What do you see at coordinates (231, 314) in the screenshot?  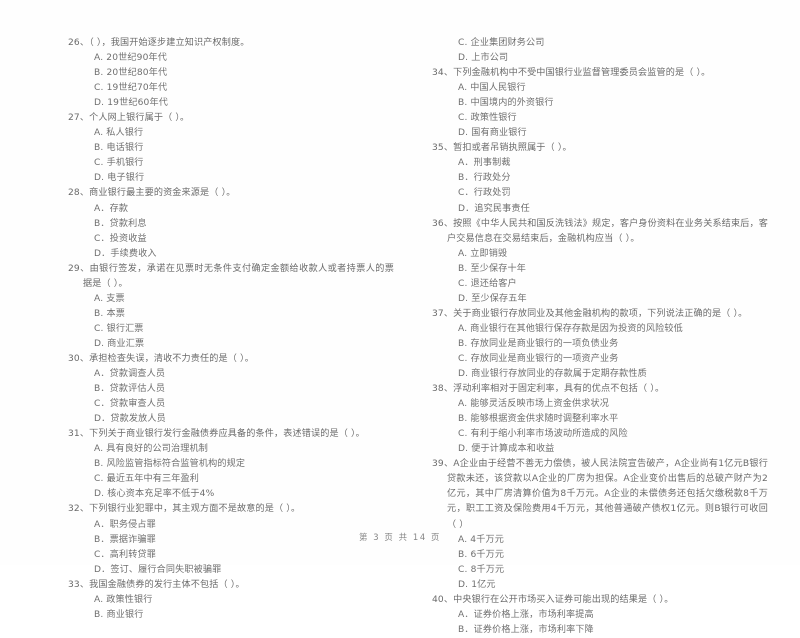 I see `question-option: B. 本票` at bounding box center [231, 314].